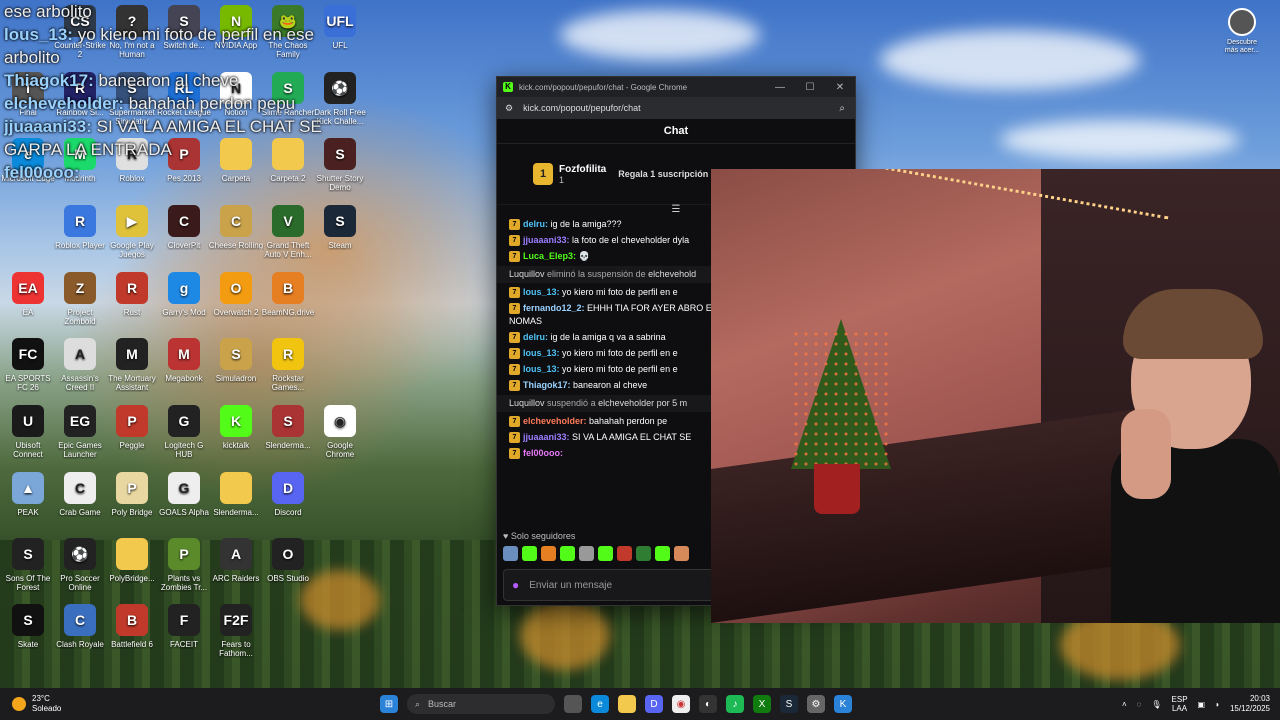 The width and height of the screenshot is (1280, 720). I want to click on top-gifter-name: Fozfofilita, so click(582, 169).